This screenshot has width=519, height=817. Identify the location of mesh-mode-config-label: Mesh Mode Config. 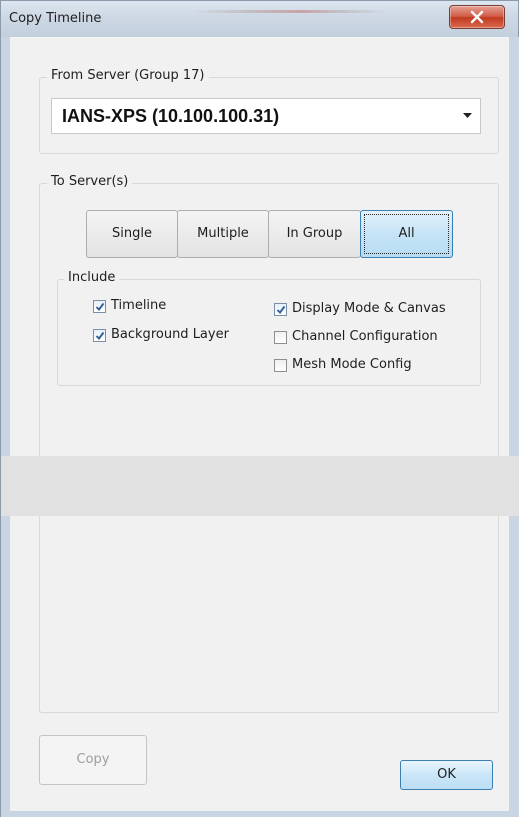
(352, 364).